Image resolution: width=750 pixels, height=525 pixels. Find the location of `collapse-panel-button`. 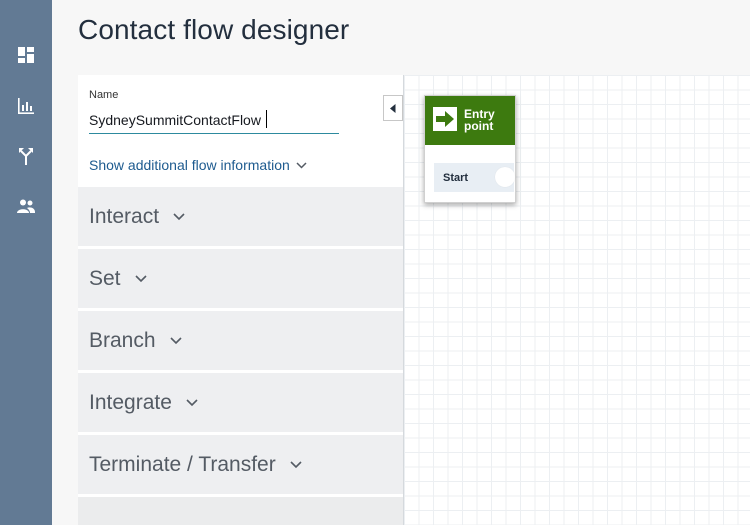

collapse-panel-button is located at coordinates (393, 108).